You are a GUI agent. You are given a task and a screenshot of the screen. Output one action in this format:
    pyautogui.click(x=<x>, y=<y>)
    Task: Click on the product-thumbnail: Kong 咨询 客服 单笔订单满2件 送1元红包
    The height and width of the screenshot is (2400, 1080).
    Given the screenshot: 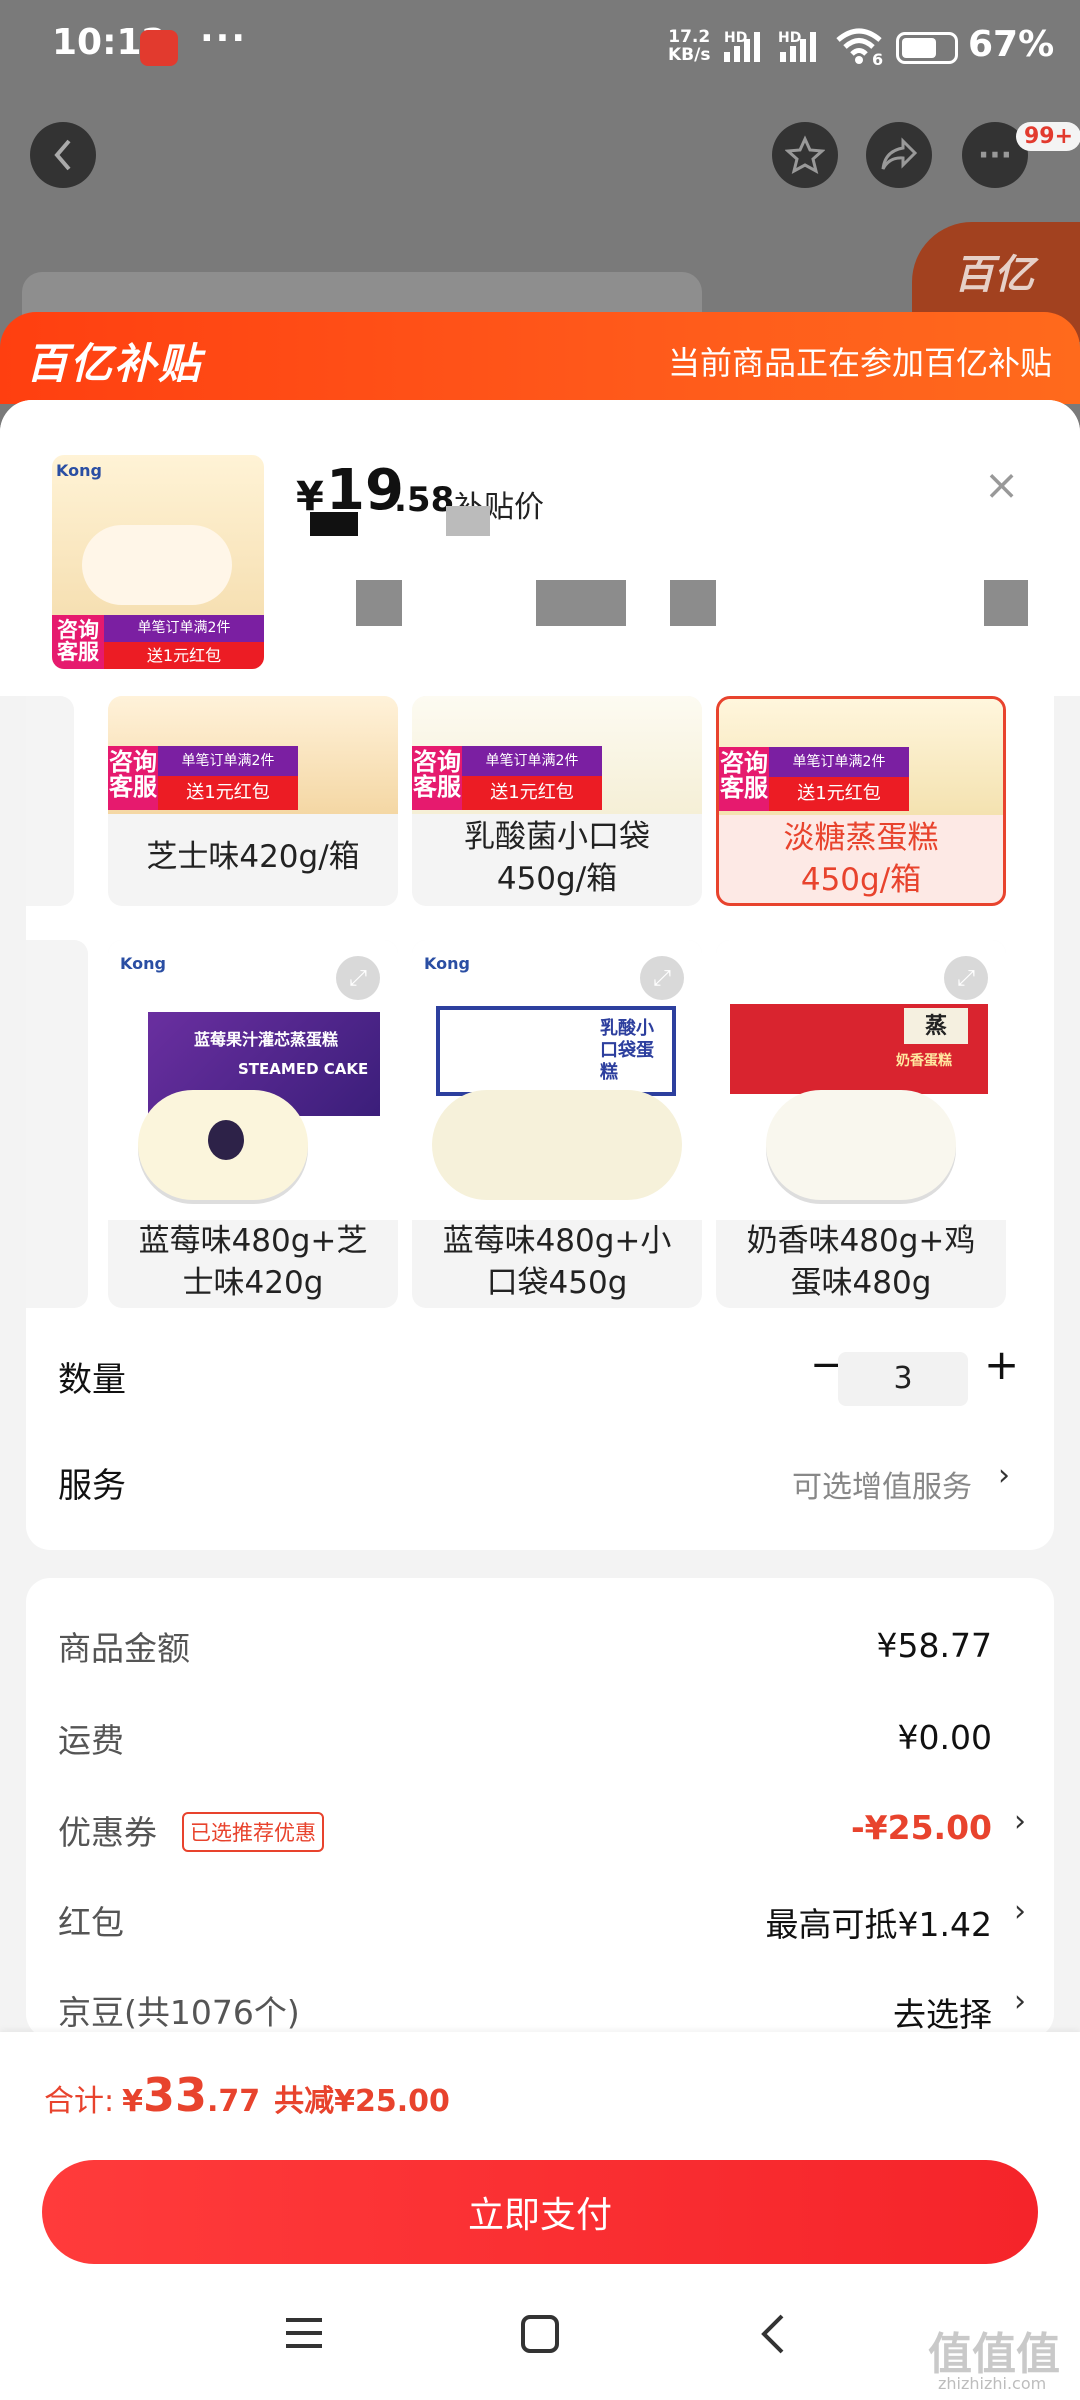 What is the action you would take?
    pyautogui.click(x=158, y=562)
    